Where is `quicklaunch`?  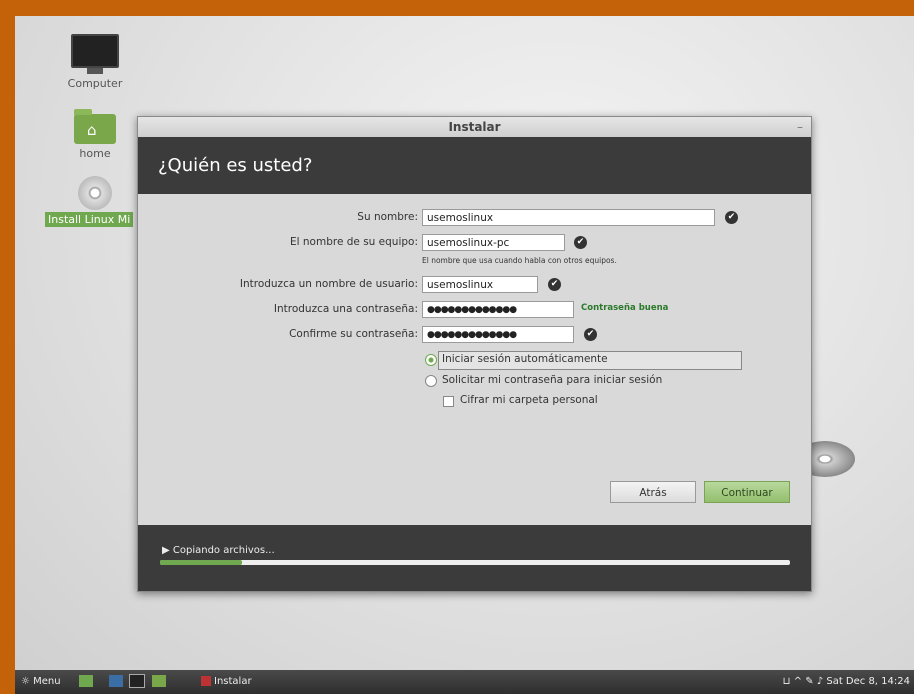
quicklaunch is located at coordinates (124, 682).